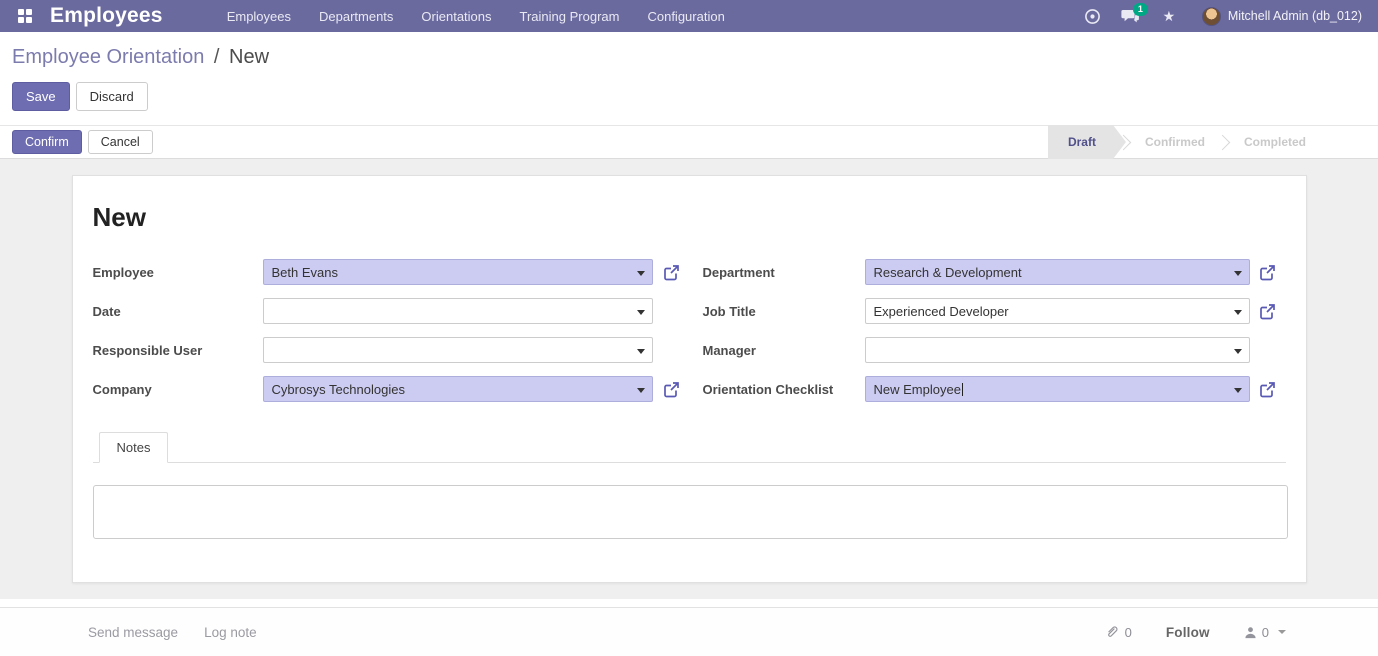  What do you see at coordinates (1267, 311) in the screenshot?
I see `job-title-external-link-icon` at bounding box center [1267, 311].